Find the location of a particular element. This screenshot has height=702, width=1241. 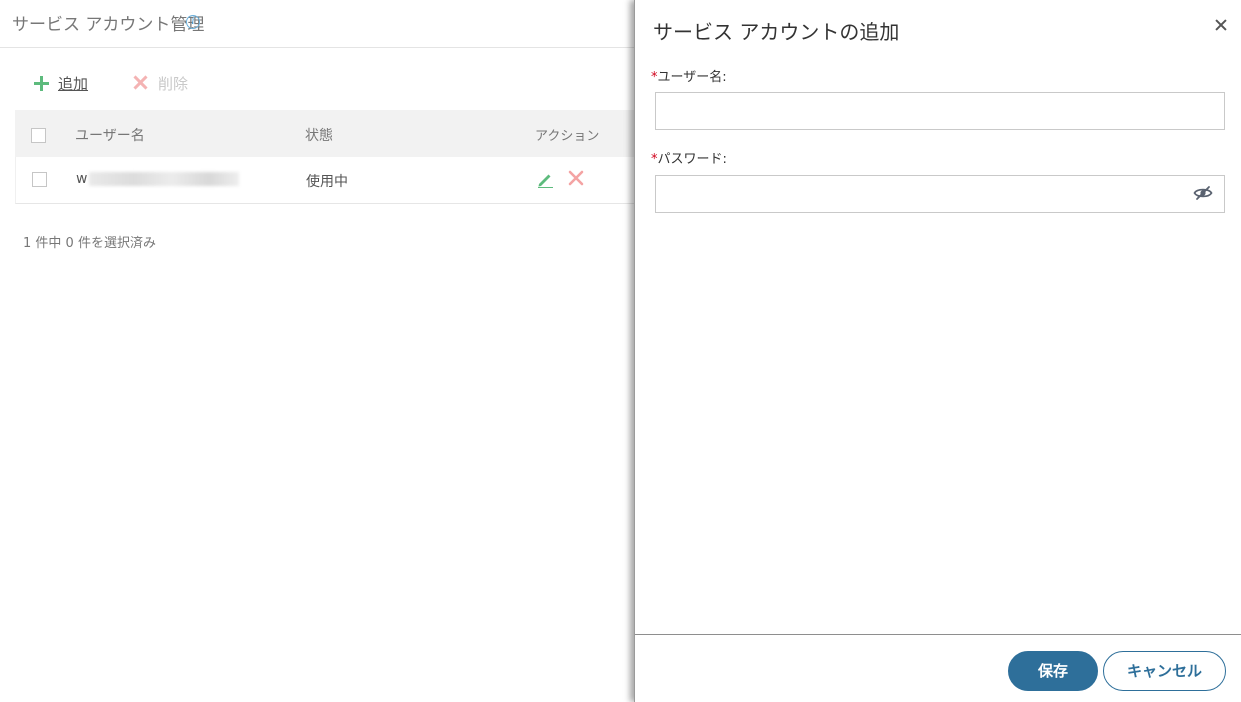

accounts-table: ユーザー名 状態 アクション w 使用中 is located at coordinates (327, 157).